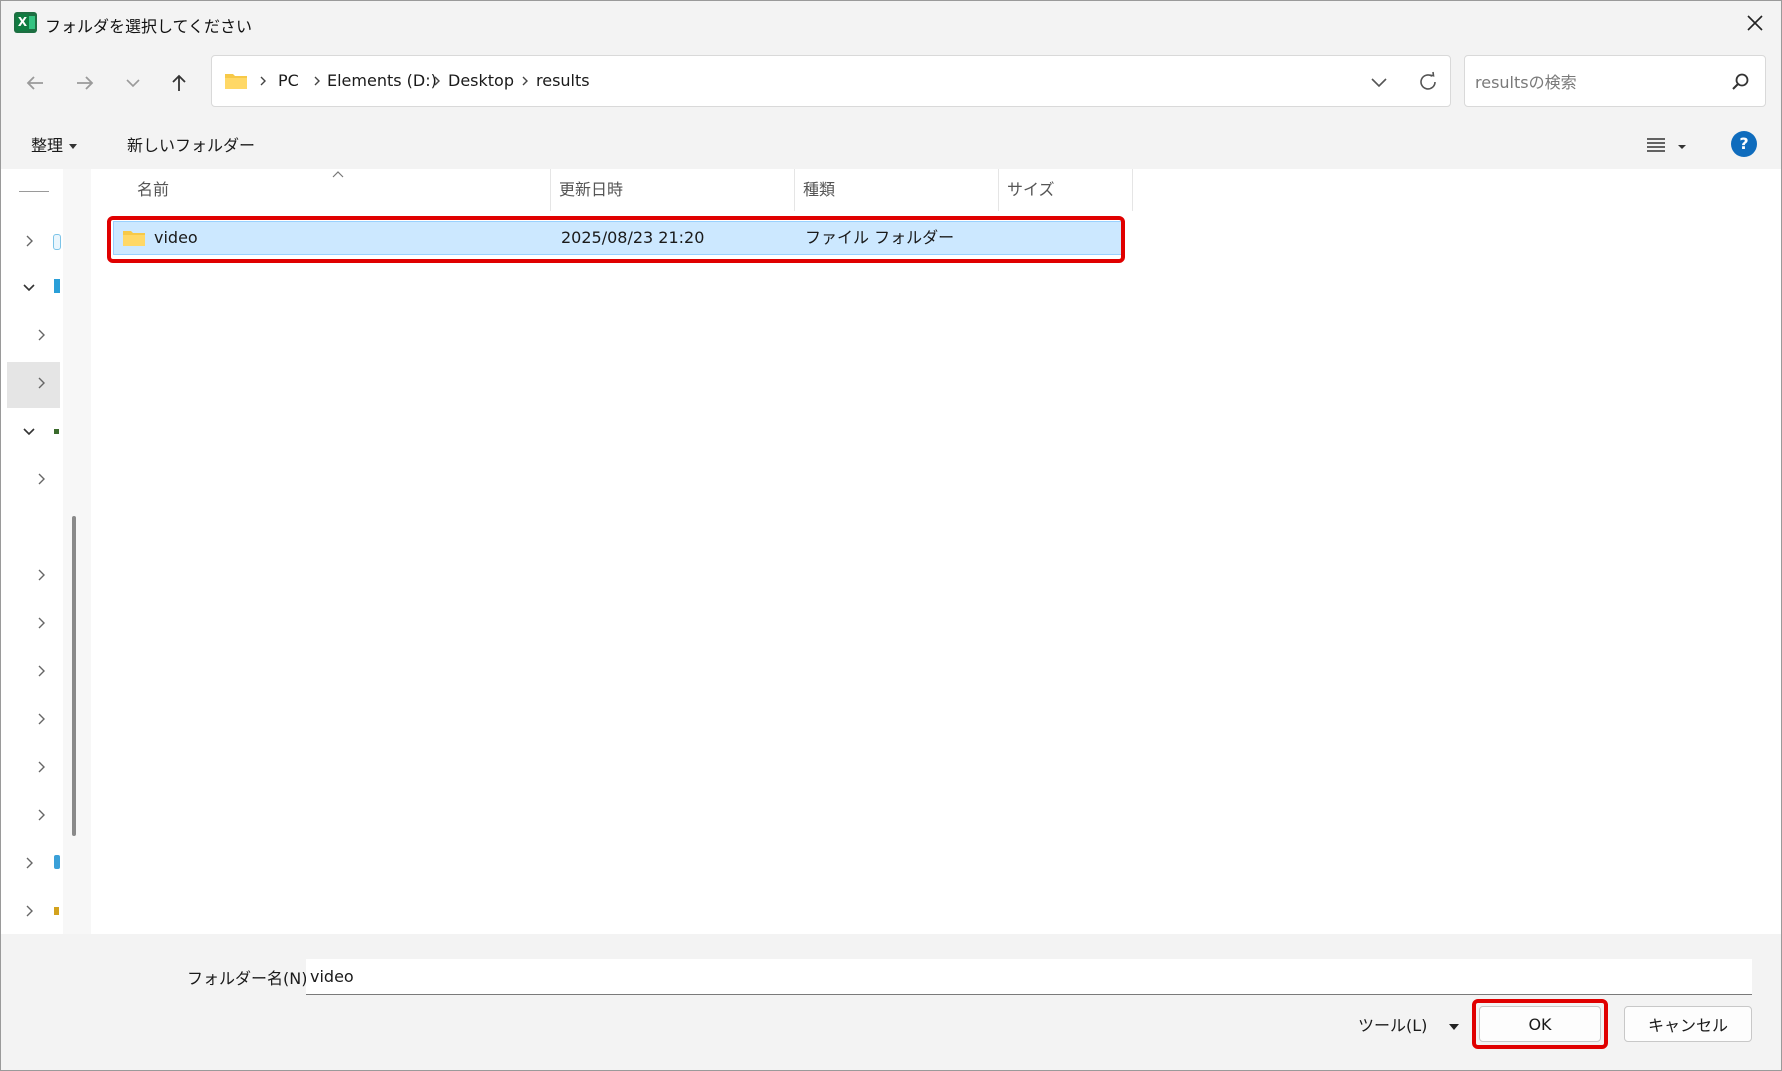  Describe the element at coordinates (1688, 1024) in the screenshot. I see `cancel-button: キャンセル` at that location.